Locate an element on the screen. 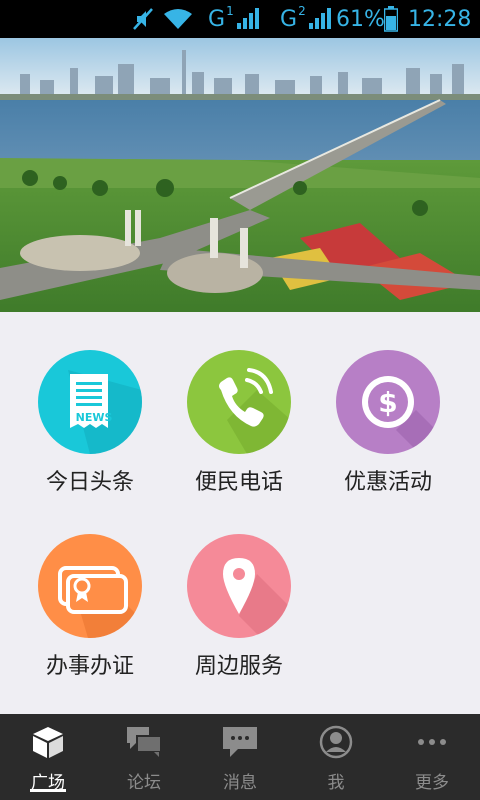  grid-item-promotions: $ 优惠活动 is located at coordinates (388, 403).